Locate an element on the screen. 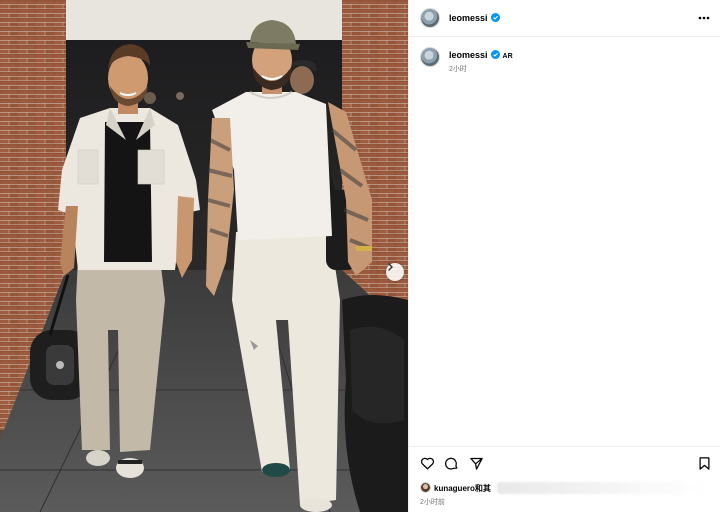 This screenshot has height=512, width=720. action-bar is located at coordinates (564, 462).